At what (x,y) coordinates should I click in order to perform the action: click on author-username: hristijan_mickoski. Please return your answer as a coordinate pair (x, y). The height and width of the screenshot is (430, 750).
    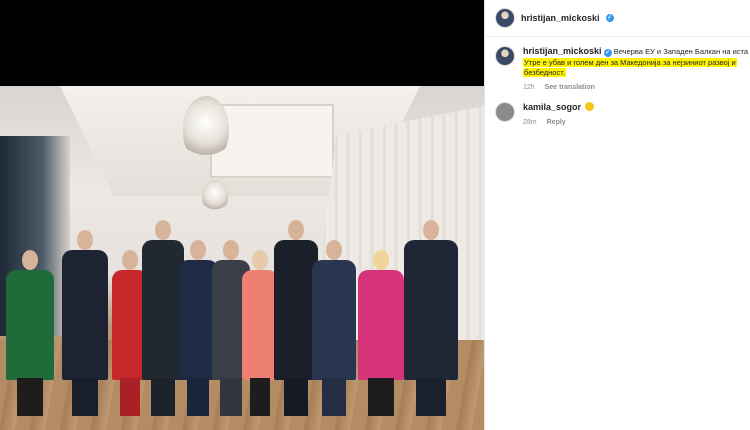
    Looking at the image, I should click on (560, 18).